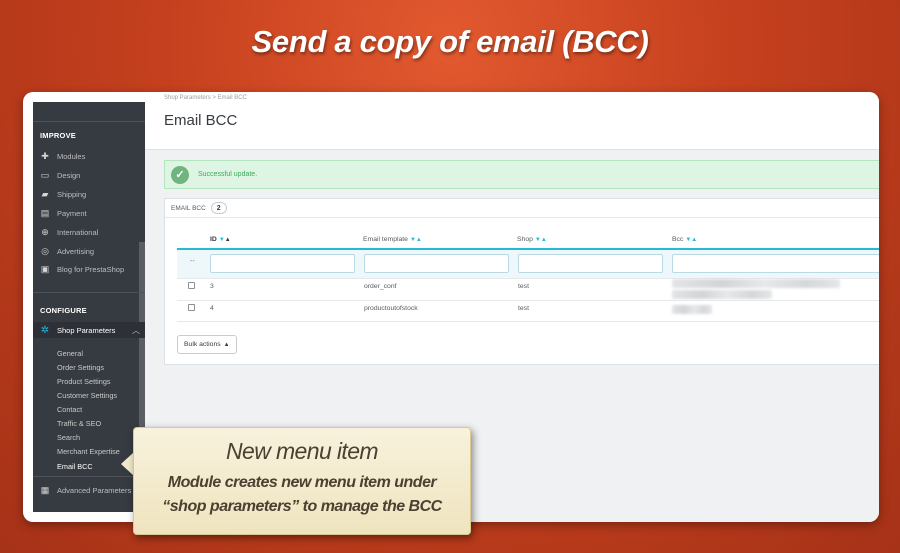  What do you see at coordinates (302, 506) in the screenshot?
I see `callout-line: “shop parameters” to manage the BCC` at bounding box center [302, 506].